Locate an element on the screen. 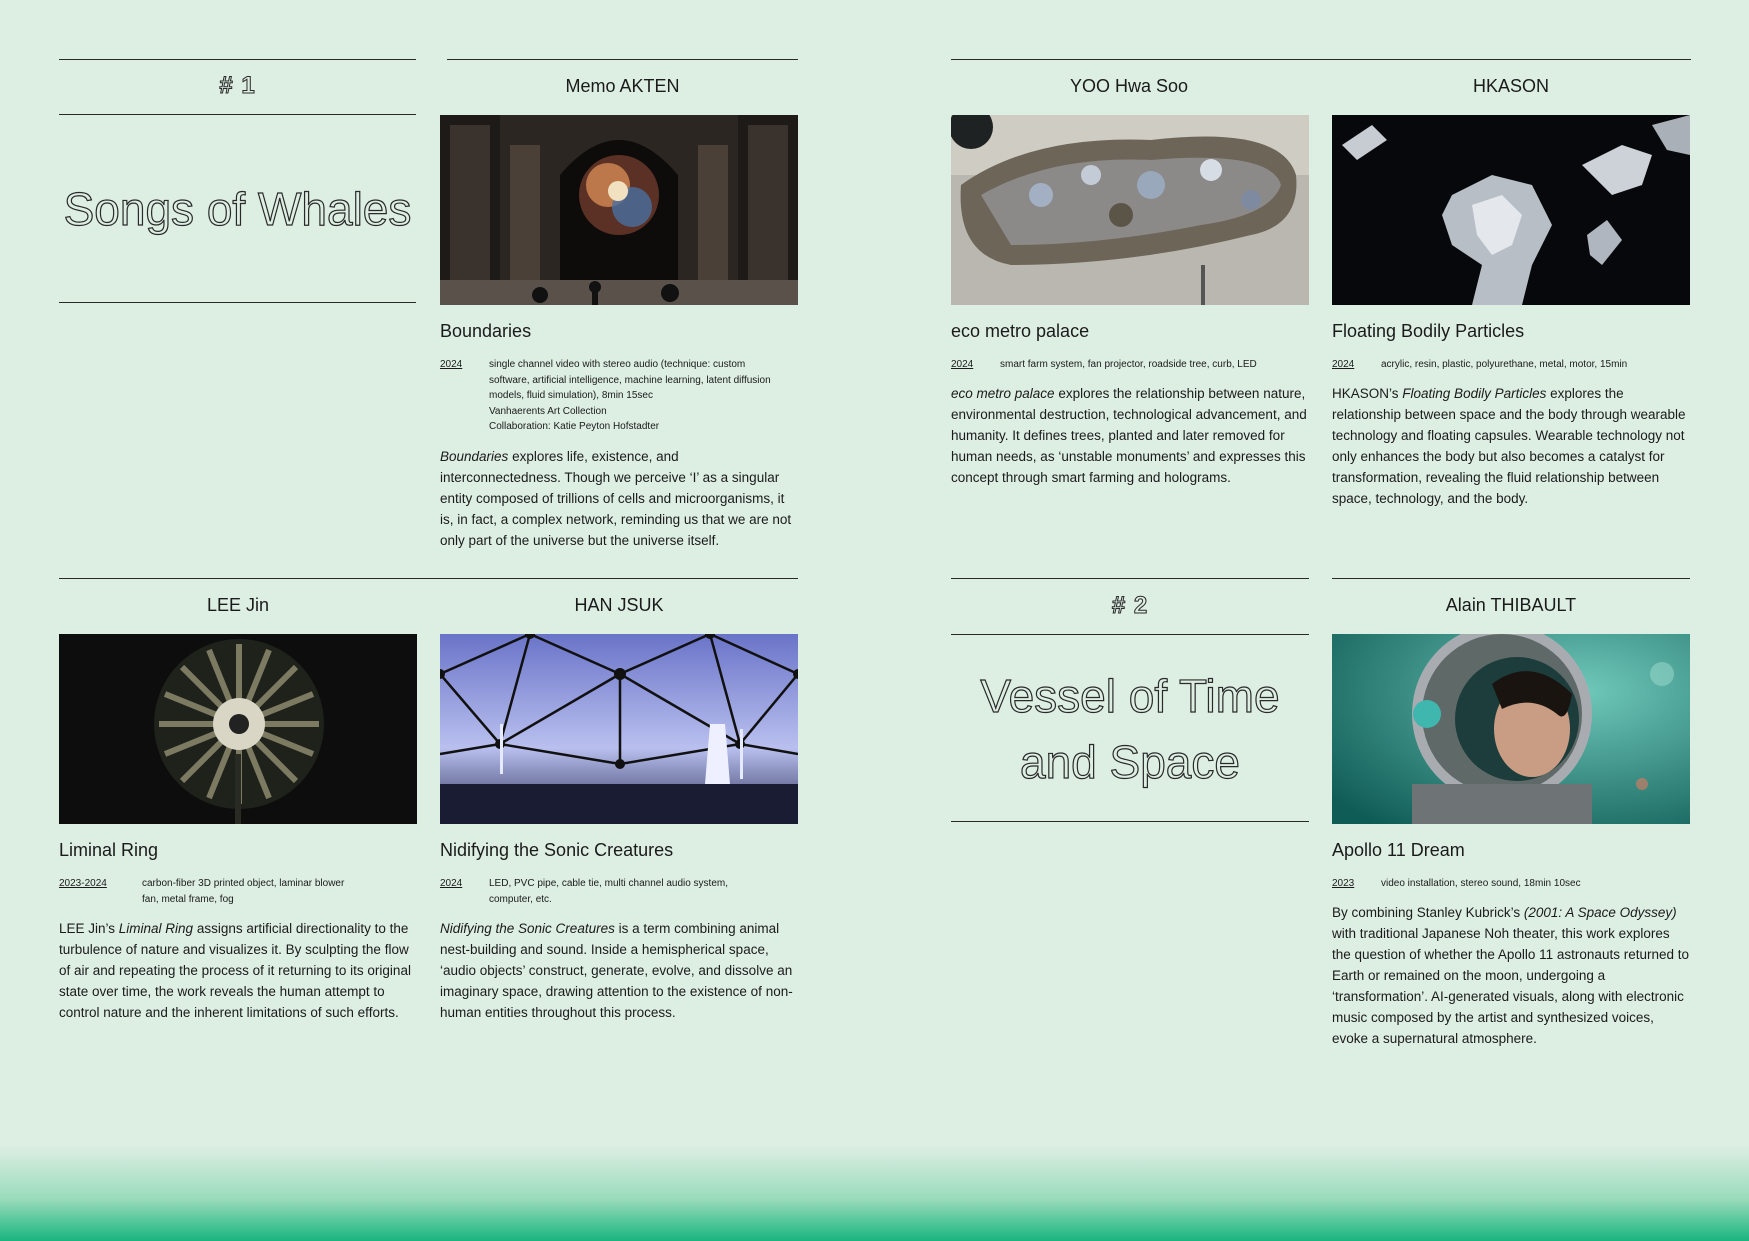 This screenshot has width=1749, height=1241. desc-prefix: By combining Stanley Kubrick’s is located at coordinates (1428, 912).